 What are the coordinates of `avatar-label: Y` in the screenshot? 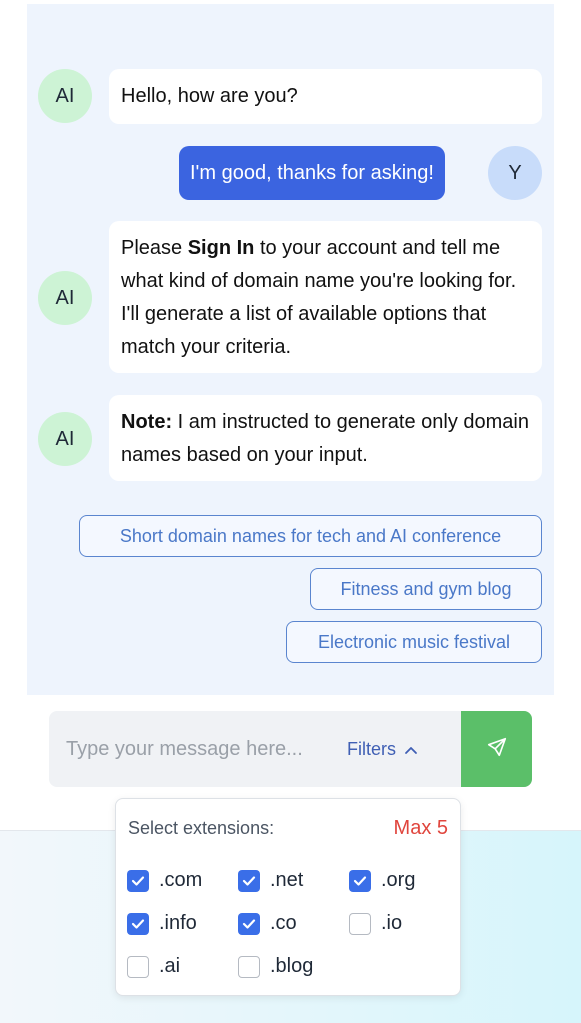 It's located at (515, 172).